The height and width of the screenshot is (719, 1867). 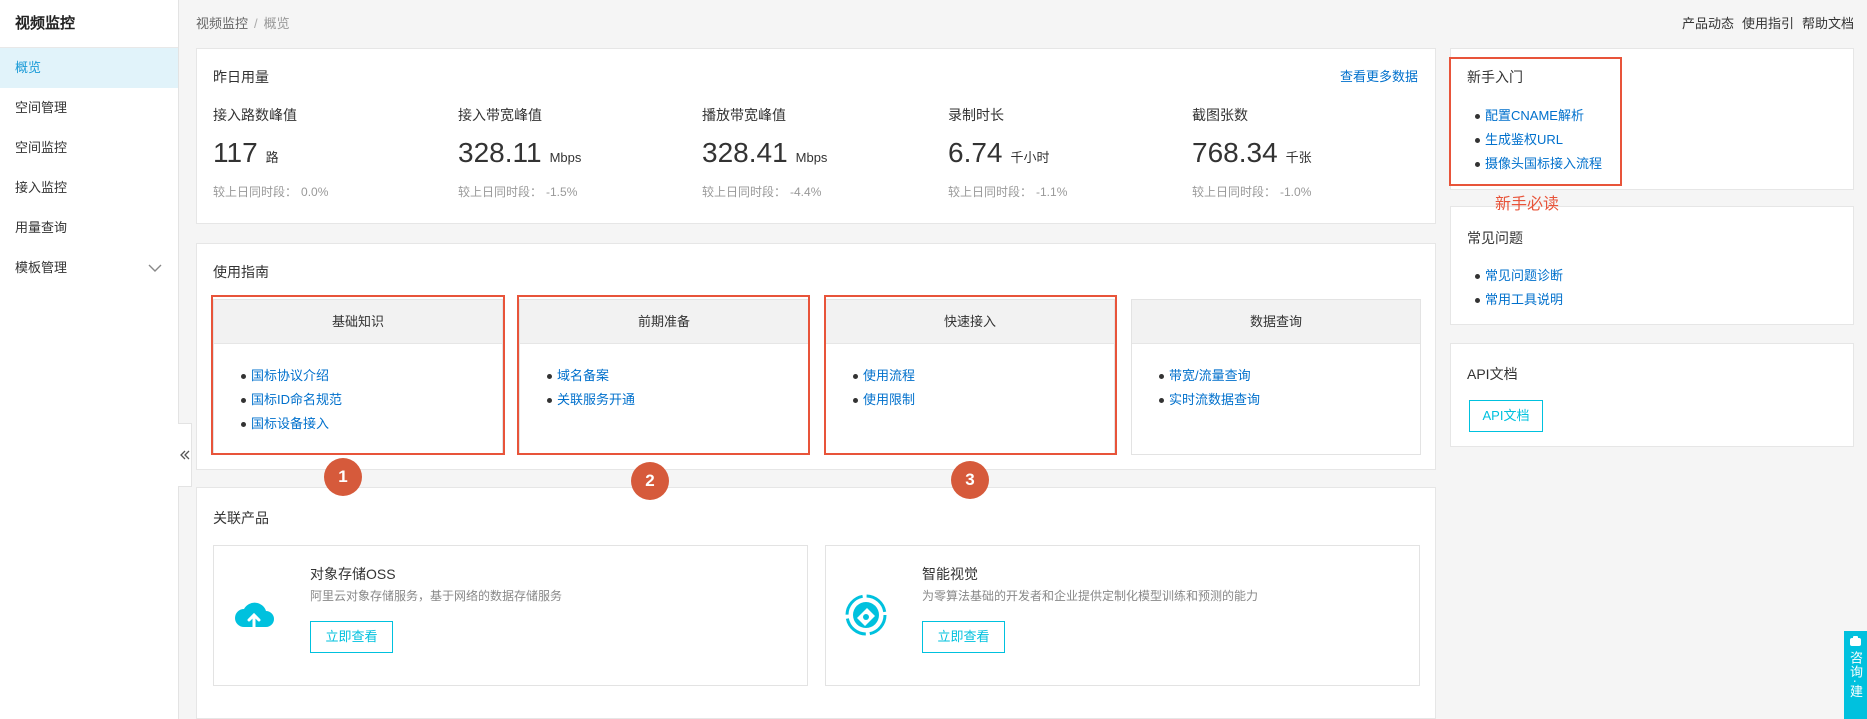 What do you see at coordinates (1379, 77) in the screenshot?
I see `view-more-data-link: 查看更多数据` at bounding box center [1379, 77].